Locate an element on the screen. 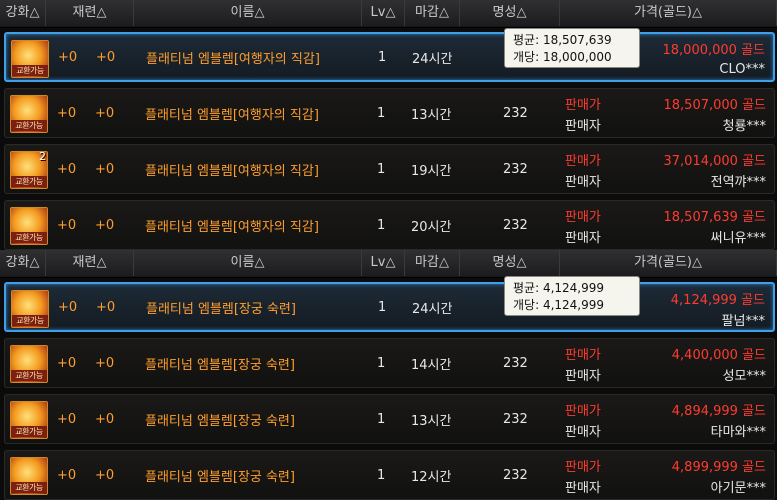 The height and width of the screenshot is (500, 777). seller-name: 팔넘*** is located at coordinates (743, 321).